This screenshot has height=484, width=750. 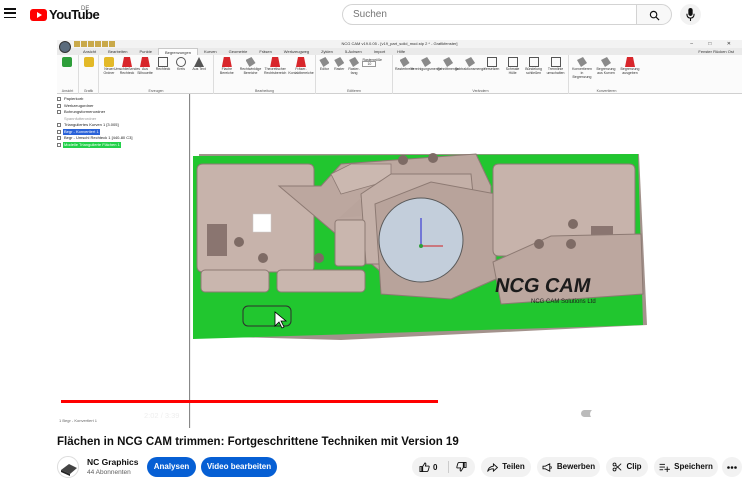 What do you see at coordinates (126, 414) in the screenshot?
I see `volume-icon` at bounding box center [126, 414].